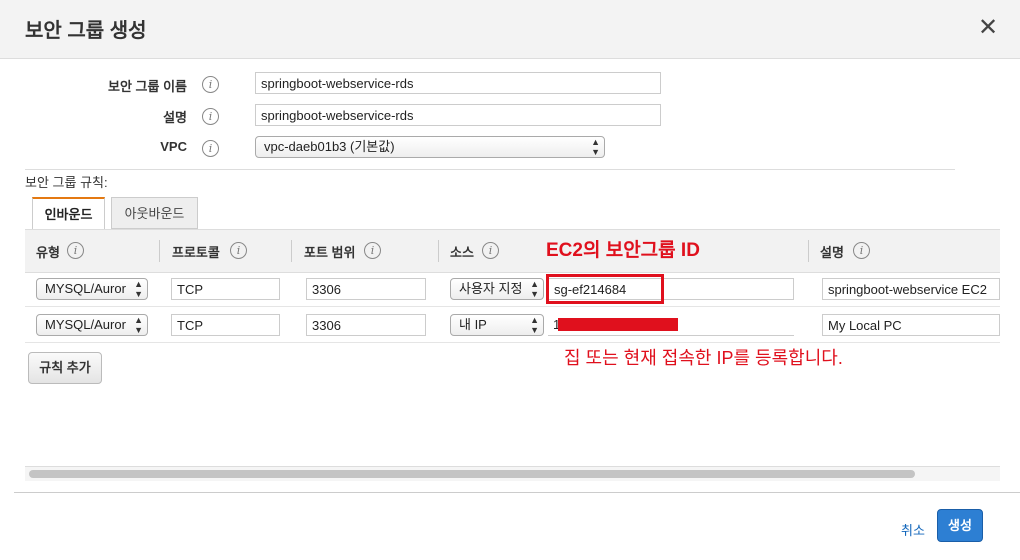 Image resolution: width=1020 pixels, height=560 pixels. What do you see at coordinates (913, 529) in the screenshot?
I see `cancel-link: 취소` at bounding box center [913, 529].